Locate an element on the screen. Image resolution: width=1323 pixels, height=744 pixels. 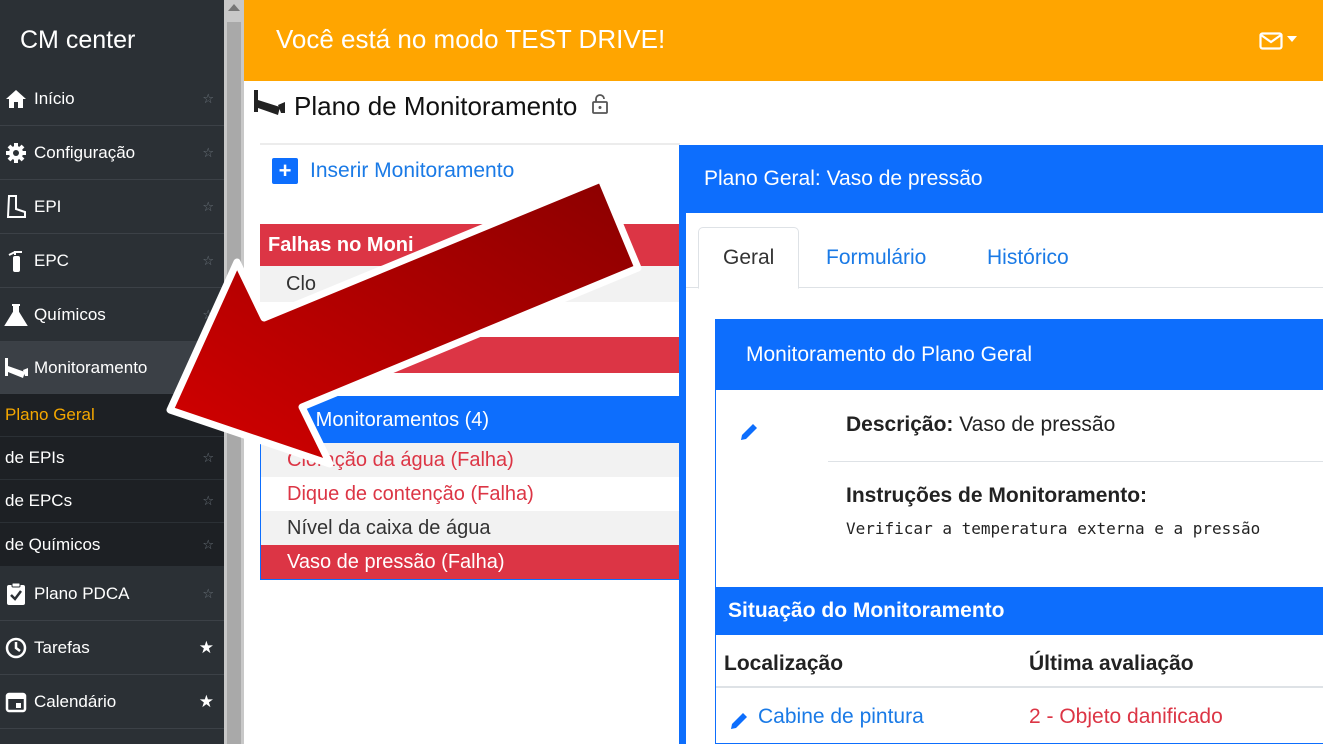
subitem-label: de EPIs is located at coordinates (35, 457).